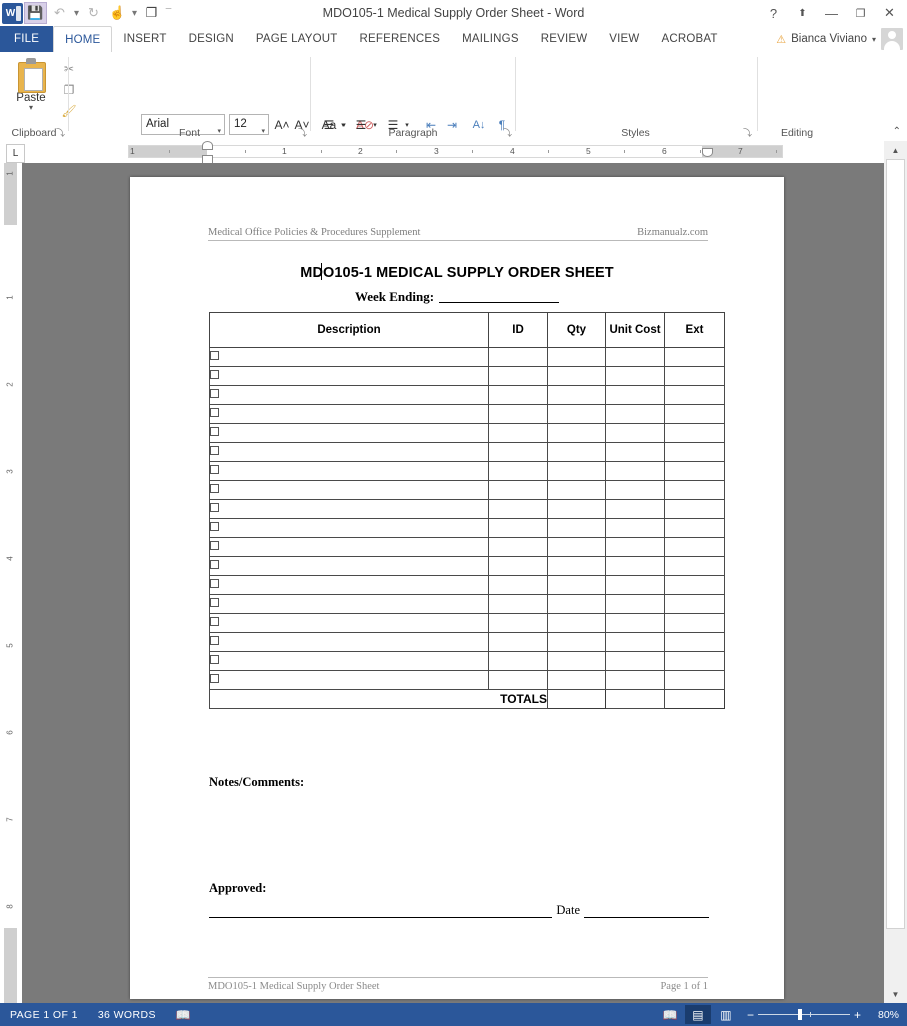  I want to click on signature-line, so click(381, 911).